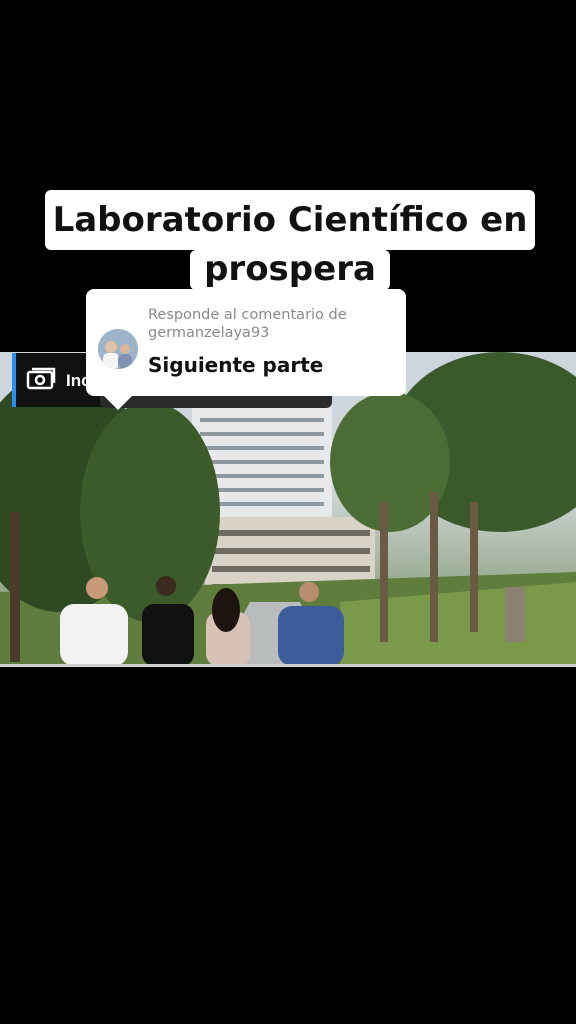  What do you see at coordinates (247, 315) in the screenshot?
I see `reply-prefix: Responde al comentario de` at bounding box center [247, 315].